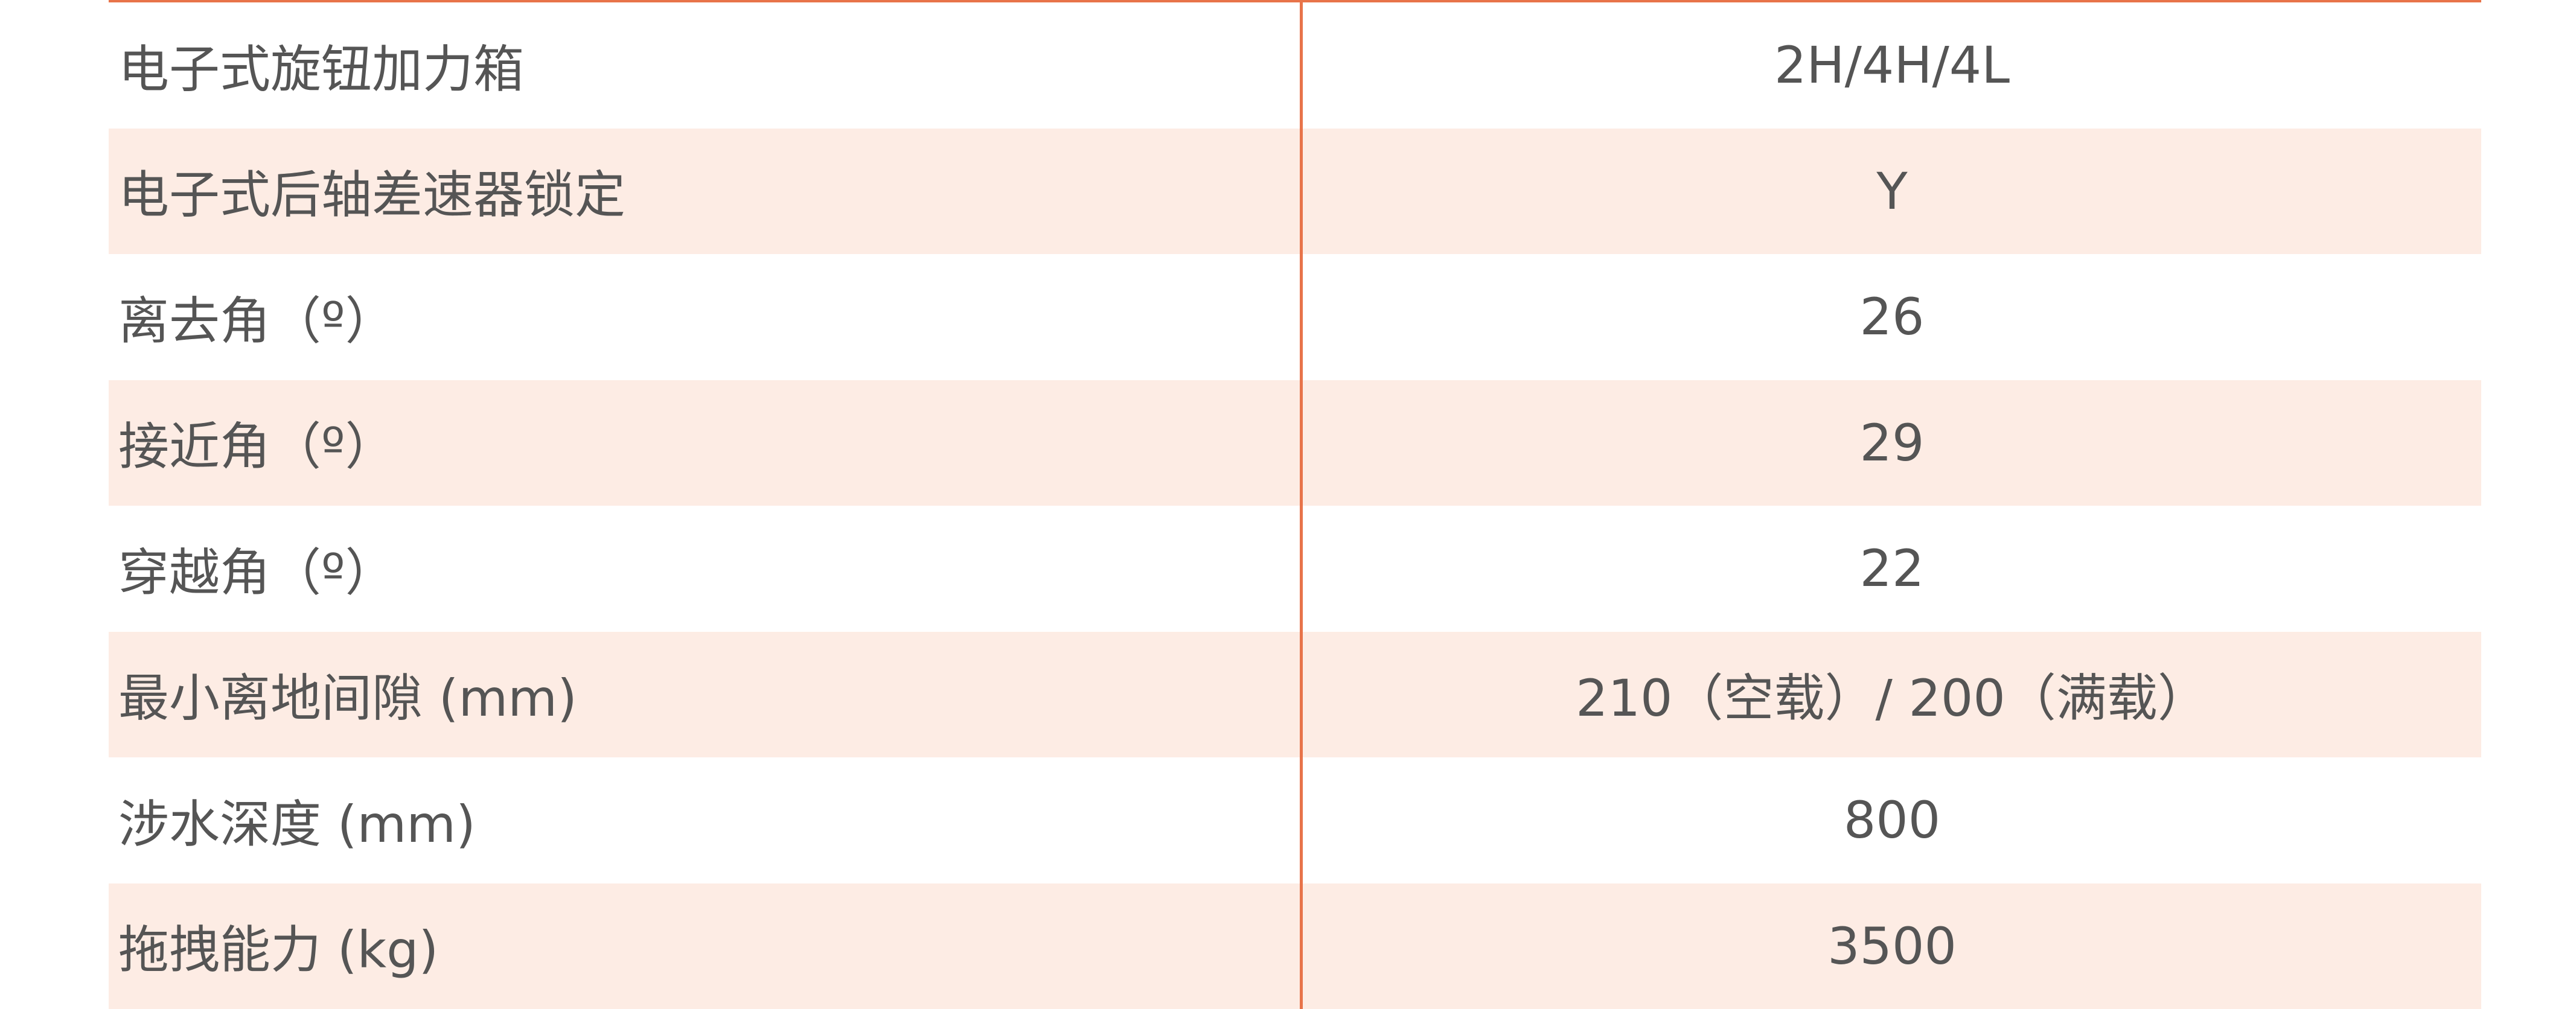 The image size is (2576, 1009). I want to click on table-row: 离去角（º） 26, so click(1295, 317).